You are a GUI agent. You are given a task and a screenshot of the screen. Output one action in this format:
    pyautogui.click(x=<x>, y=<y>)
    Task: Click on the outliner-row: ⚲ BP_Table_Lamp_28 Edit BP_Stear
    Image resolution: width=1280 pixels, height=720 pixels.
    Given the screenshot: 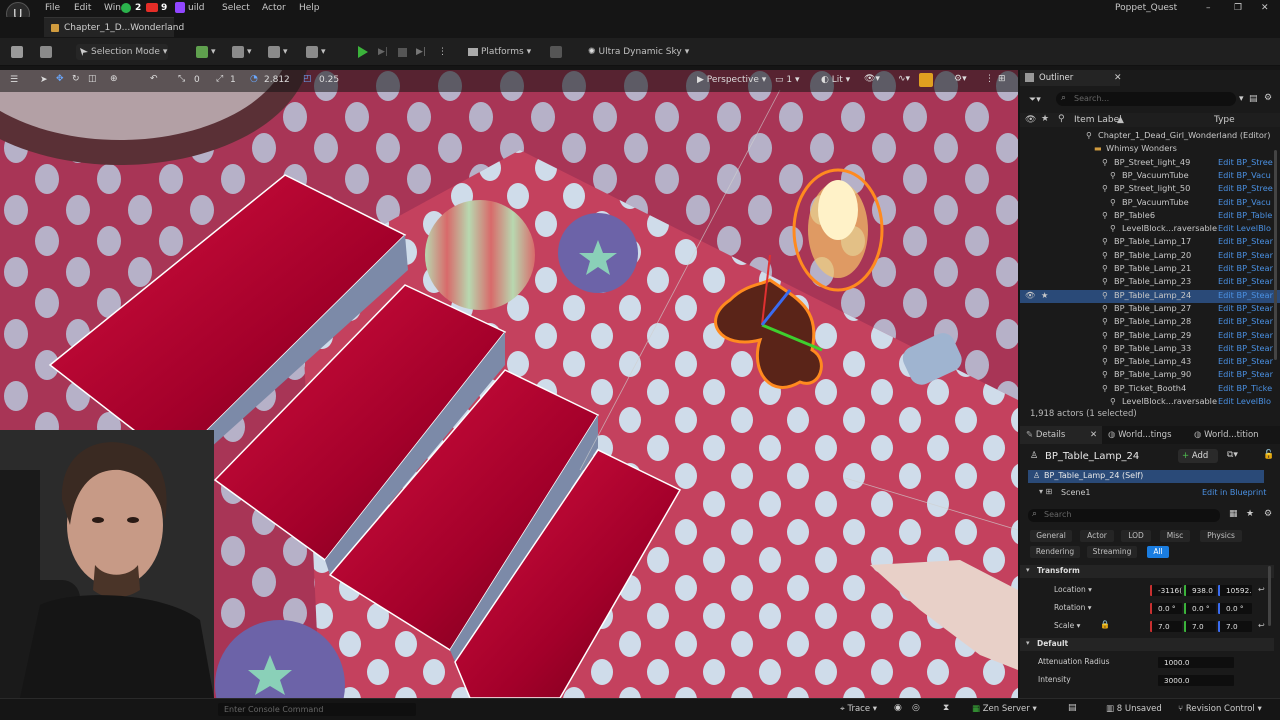 What is the action you would take?
    pyautogui.click(x=1150, y=322)
    